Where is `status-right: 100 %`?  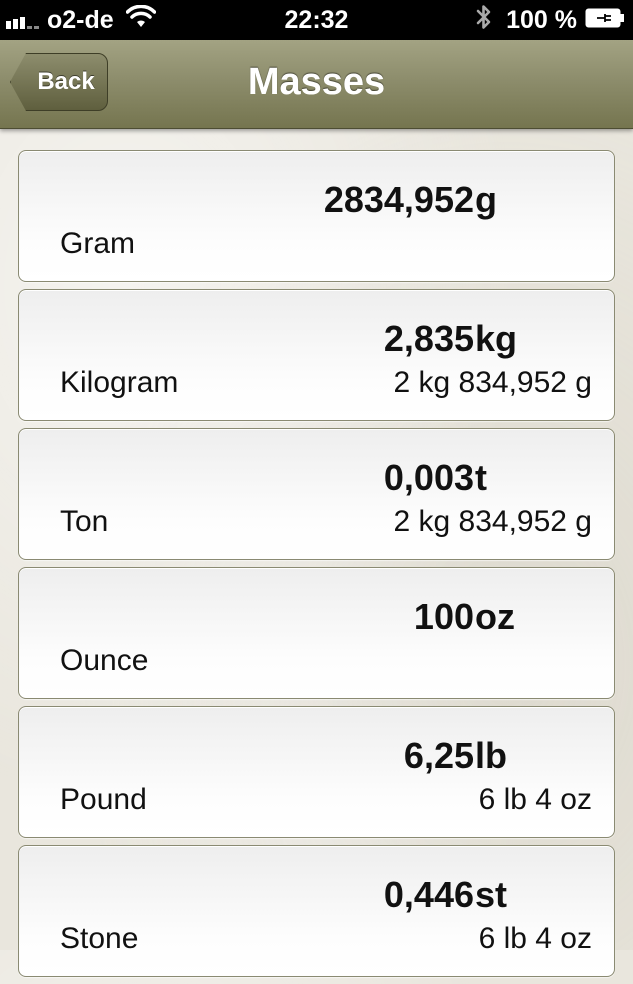 status-right: 100 % is located at coordinates (550, 20).